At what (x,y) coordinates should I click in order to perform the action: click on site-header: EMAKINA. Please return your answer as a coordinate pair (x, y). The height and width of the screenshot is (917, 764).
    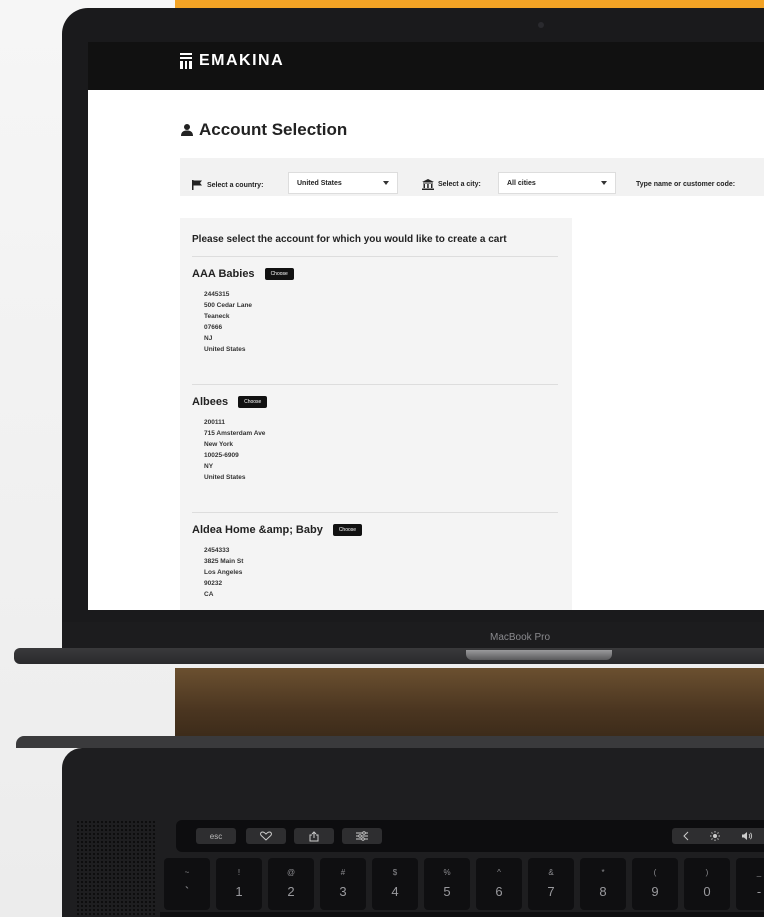
    Looking at the image, I should click on (426, 66).